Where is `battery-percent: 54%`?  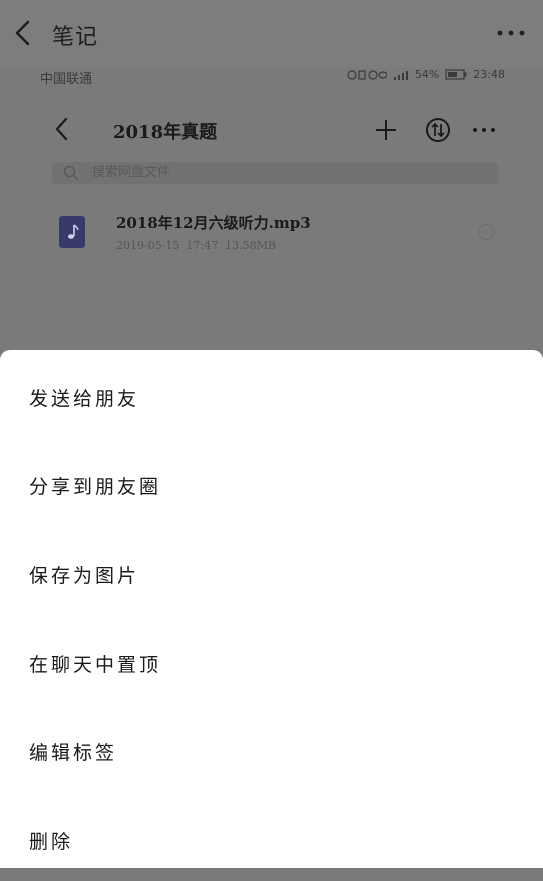 battery-percent: 54% is located at coordinates (427, 74).